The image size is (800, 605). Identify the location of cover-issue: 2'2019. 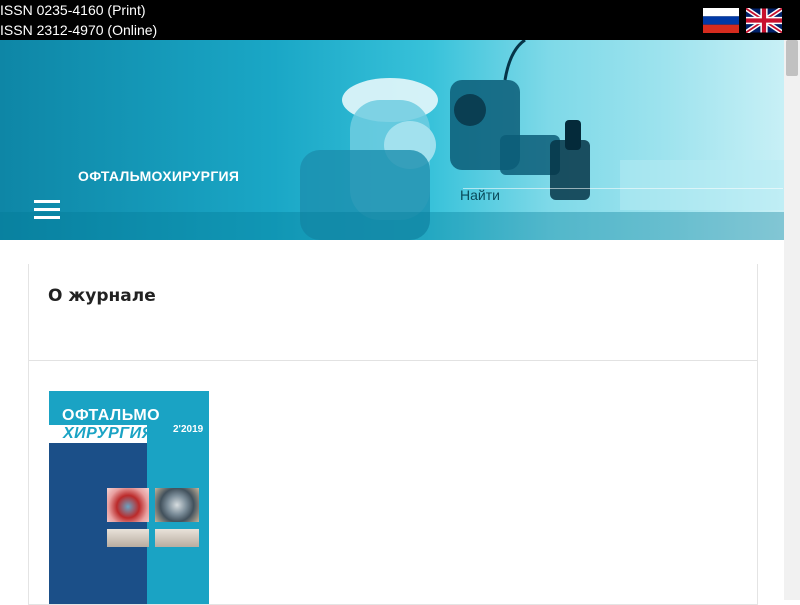
(188, 429).